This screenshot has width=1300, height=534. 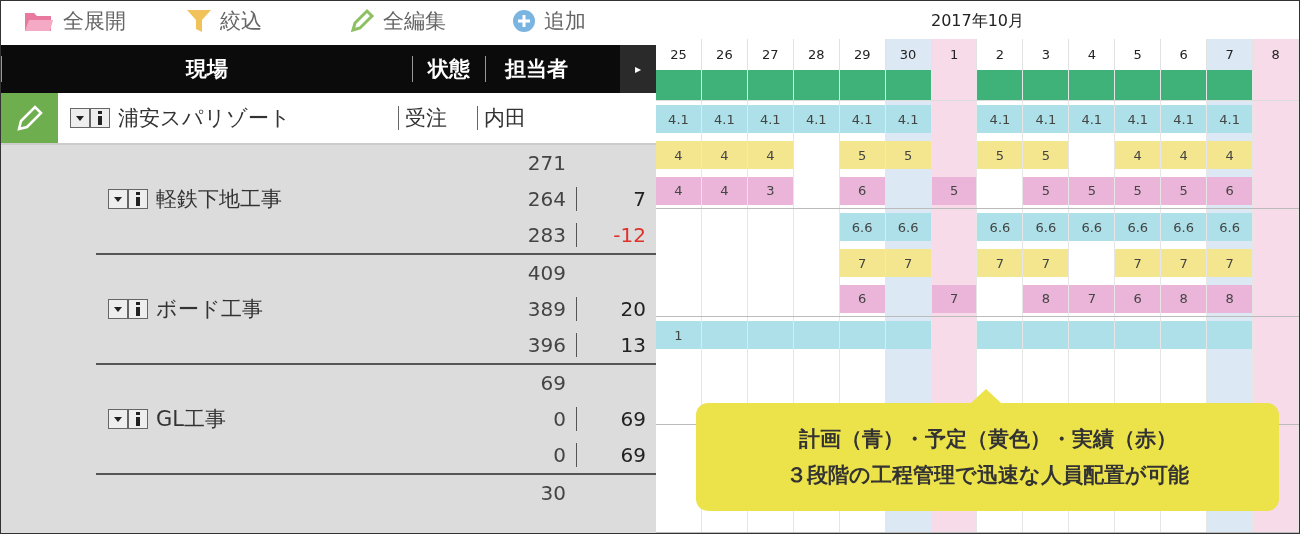 What do you see at coordinates (1276, 54) in the screenshot?
I see `day-header: 8` at bounding box center [1276, 54].